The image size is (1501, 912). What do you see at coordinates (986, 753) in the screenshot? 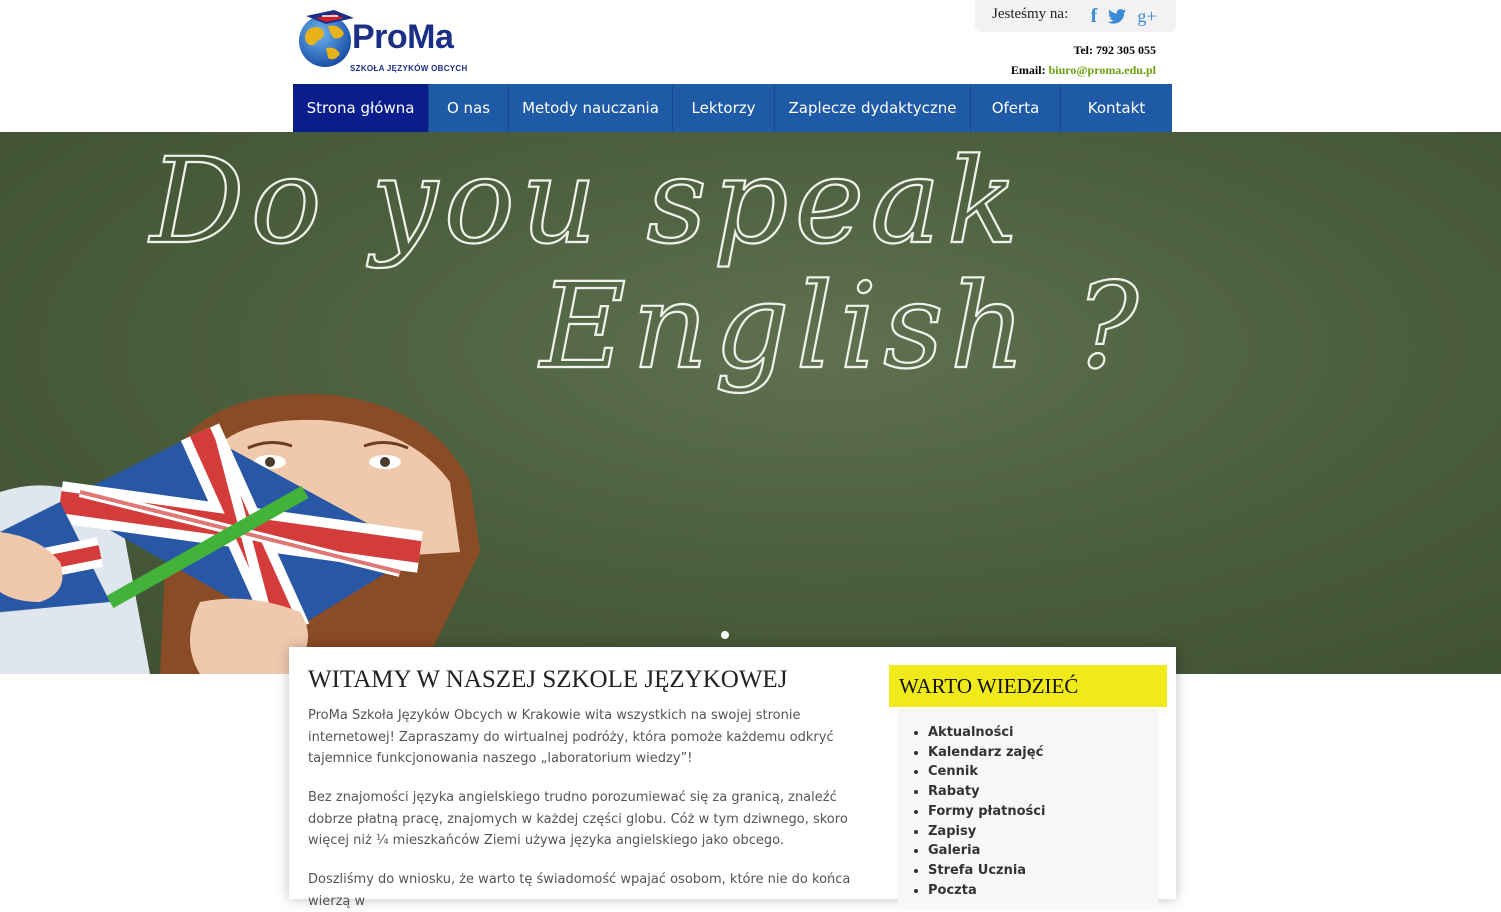
I see `sidebar-item-calendar: Kalendarz zajęć` at bounding box center [986, 753].